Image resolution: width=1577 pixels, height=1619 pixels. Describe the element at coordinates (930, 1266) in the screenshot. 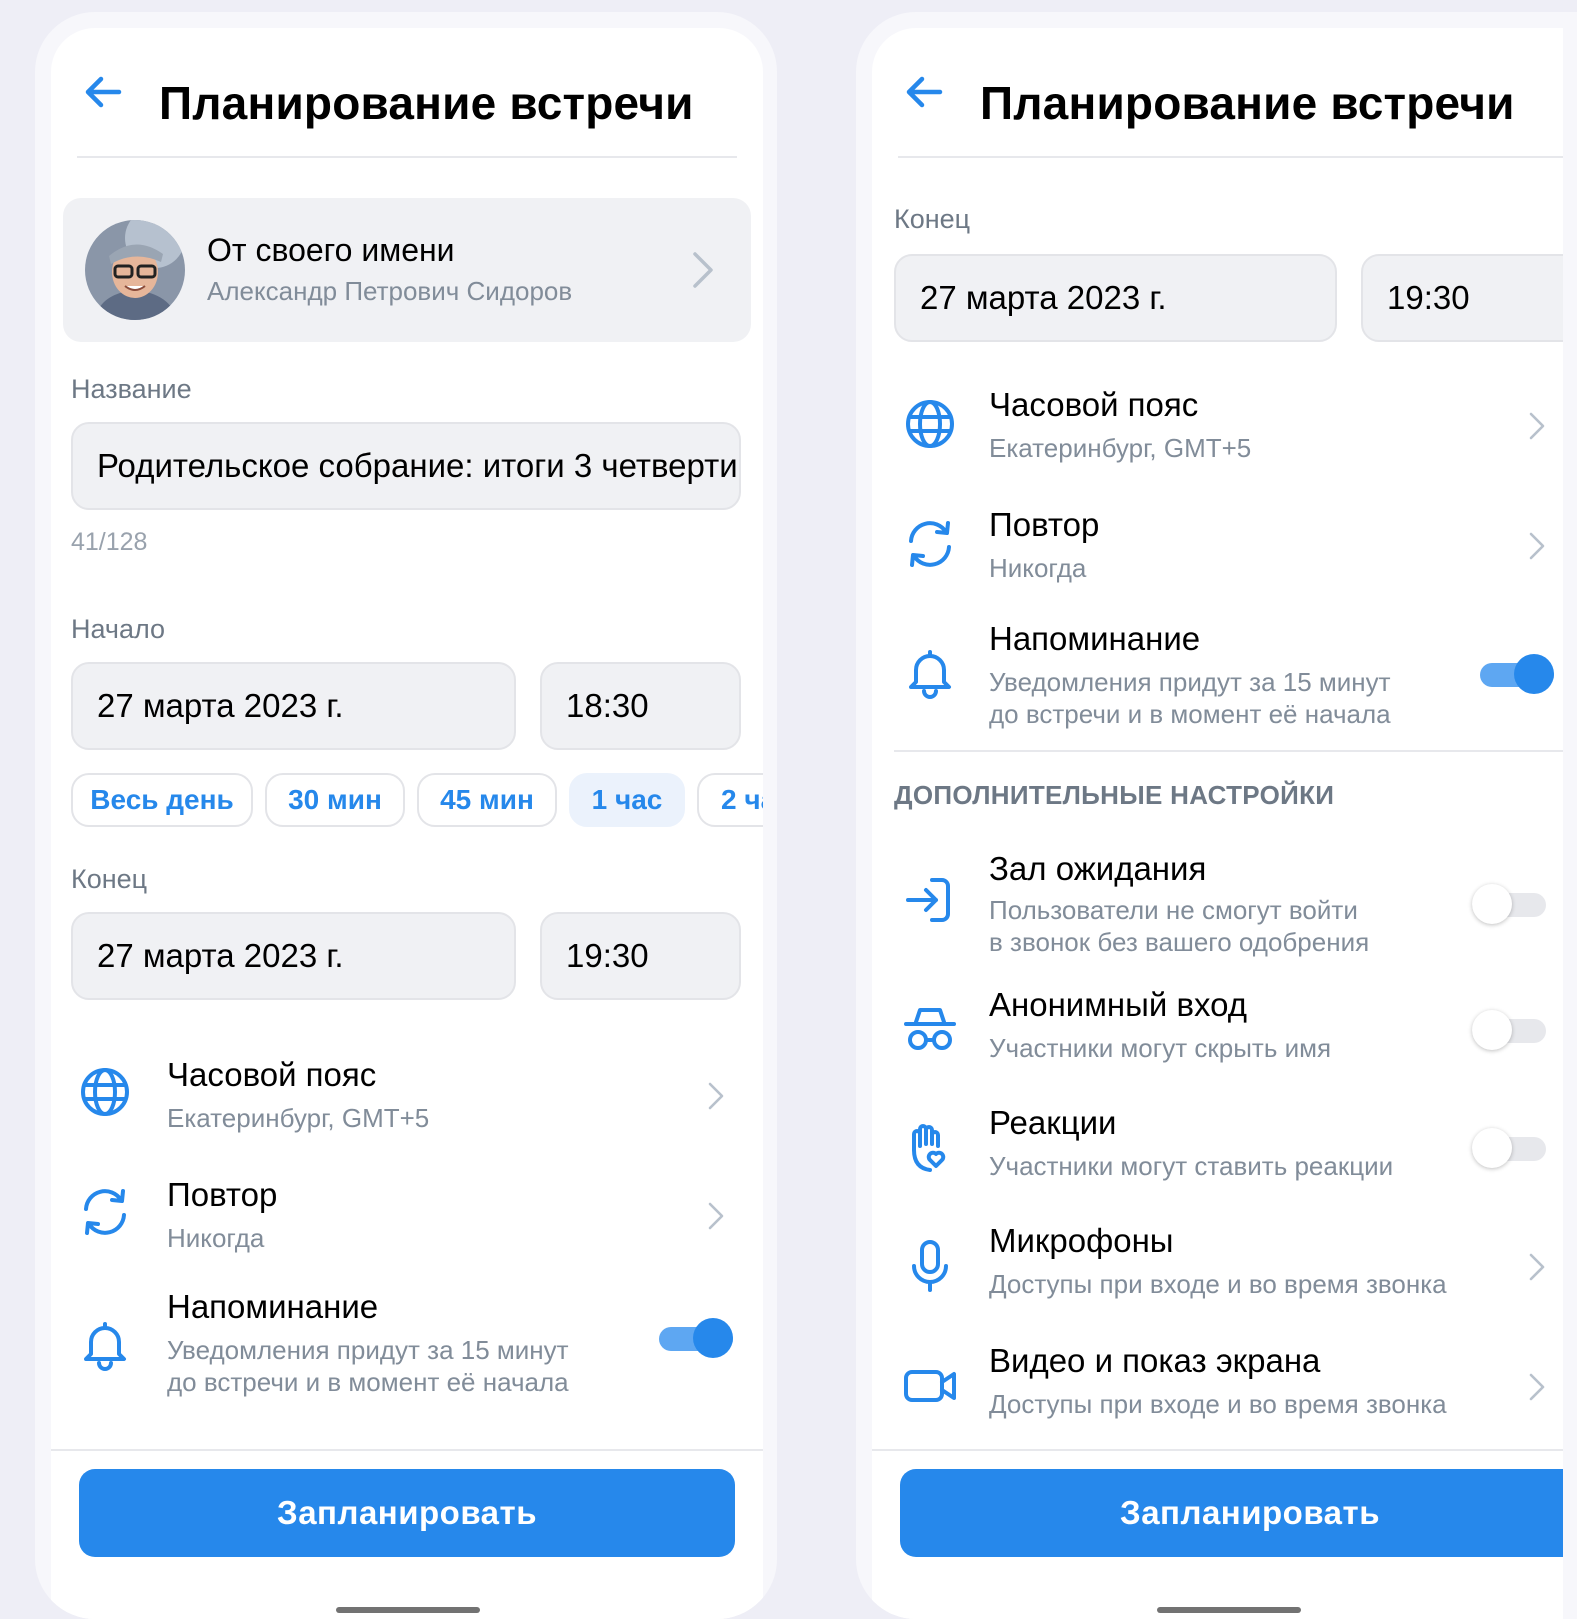

I see `microphone-icon` at that location.